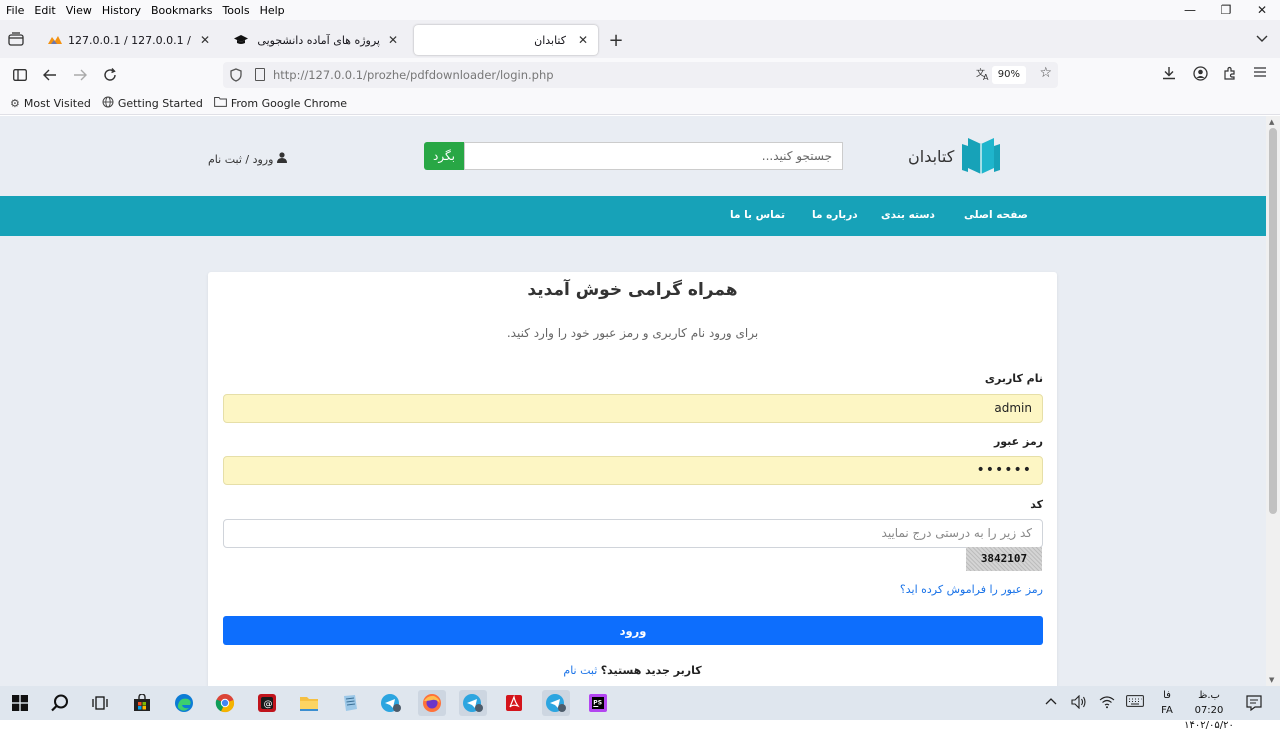 This screenshot has width=1280, height=733. Describe the element at coordinates (633, 470) in the screenshot. I see `password-field: ••••••` at that location.